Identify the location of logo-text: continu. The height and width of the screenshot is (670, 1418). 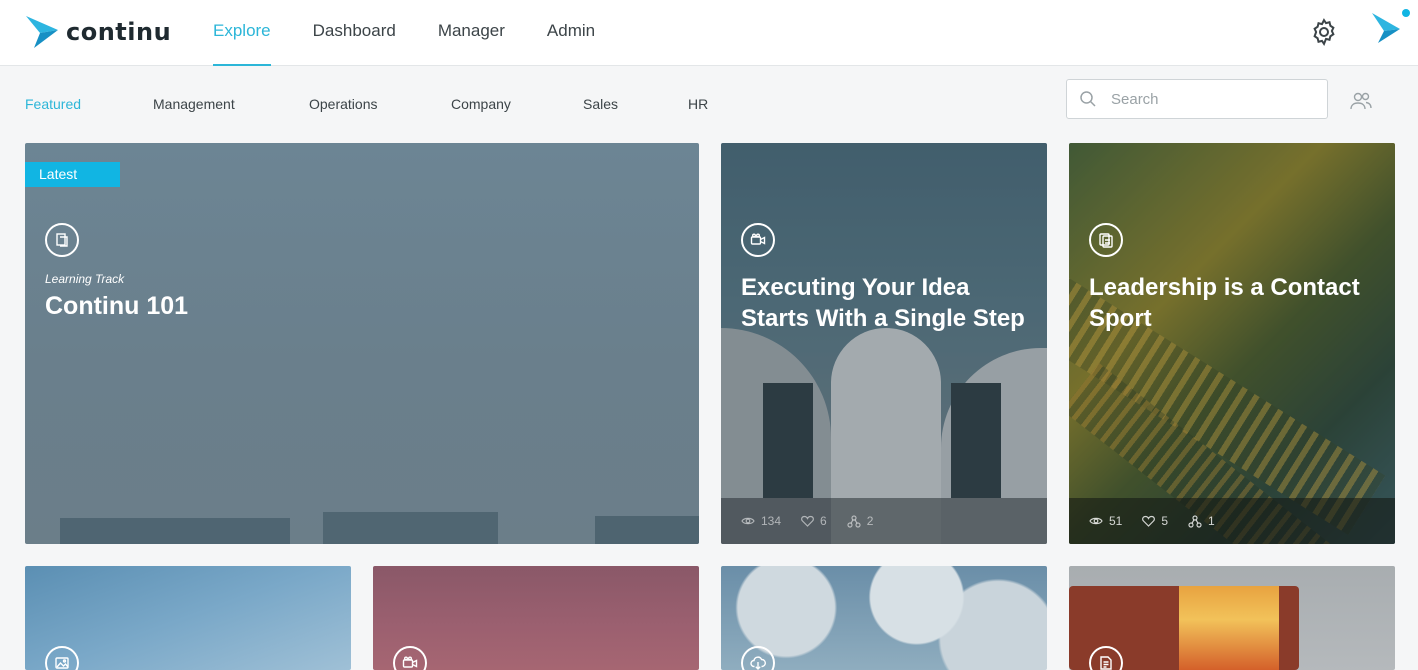
(119, 32).